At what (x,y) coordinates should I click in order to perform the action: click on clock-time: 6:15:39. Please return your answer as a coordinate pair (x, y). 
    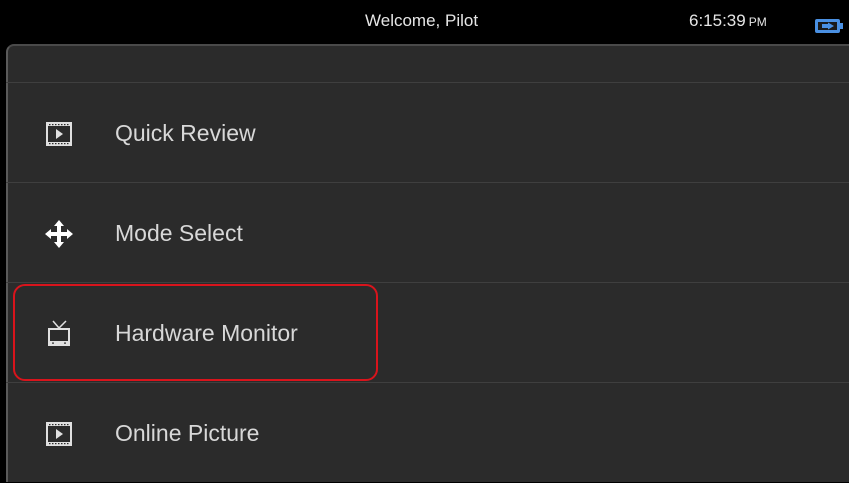
    Looking at the image, I should click on (717, 20).